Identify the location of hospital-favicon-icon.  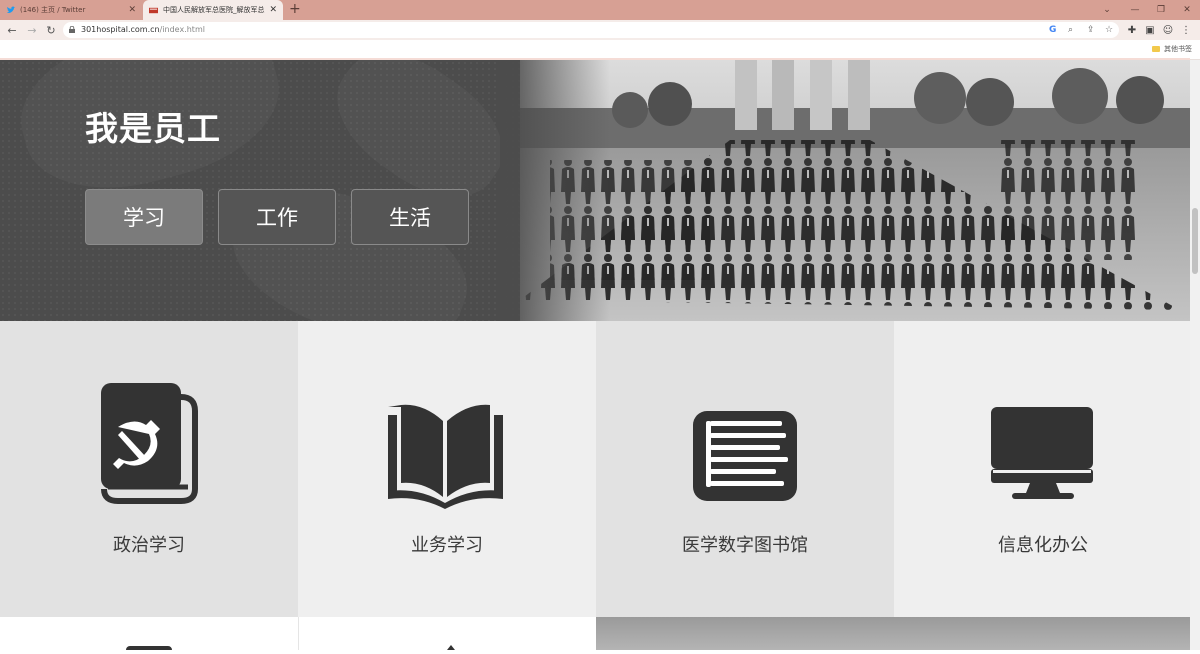
(153, 10).